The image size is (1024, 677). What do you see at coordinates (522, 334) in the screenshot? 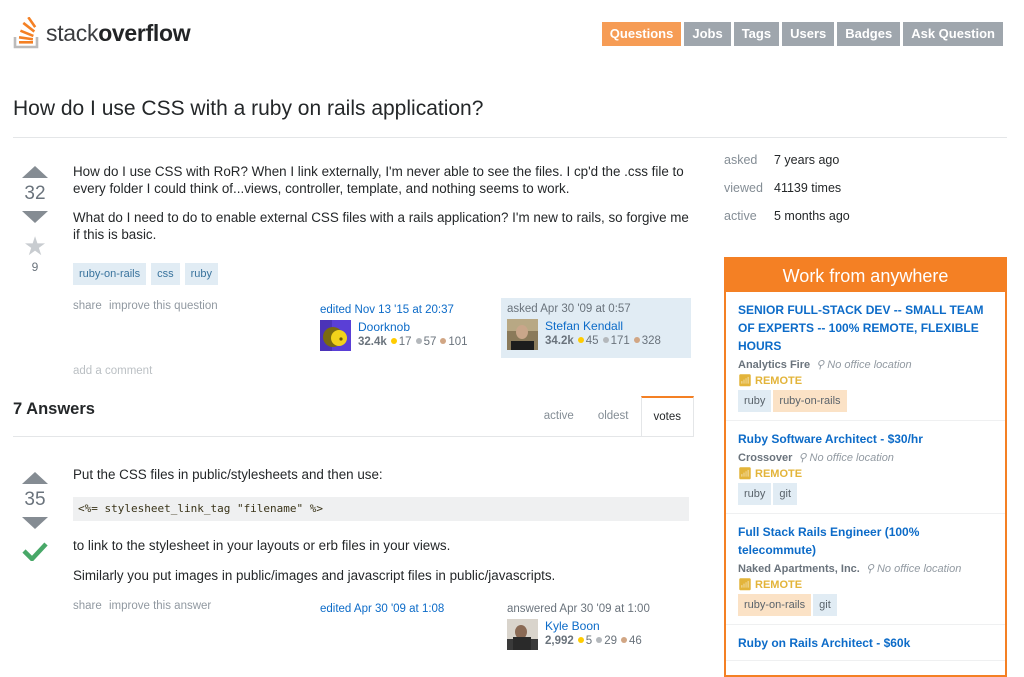
I see `stefan-kendall-avatar` at bounding box center [522, 334].